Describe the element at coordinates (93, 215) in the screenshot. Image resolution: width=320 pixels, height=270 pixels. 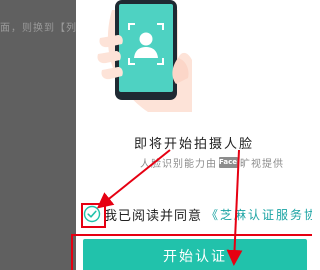
I see `annotation-box-checkbox` at that location.